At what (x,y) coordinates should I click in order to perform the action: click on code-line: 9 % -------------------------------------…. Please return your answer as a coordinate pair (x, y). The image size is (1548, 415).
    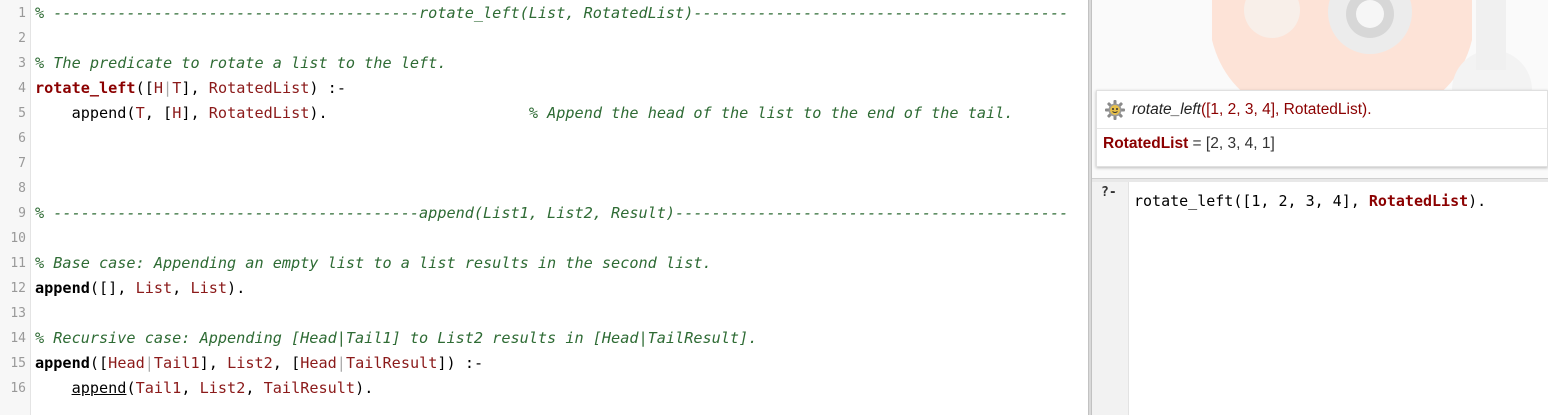
    Looking at the image, I should click on (544, 213).